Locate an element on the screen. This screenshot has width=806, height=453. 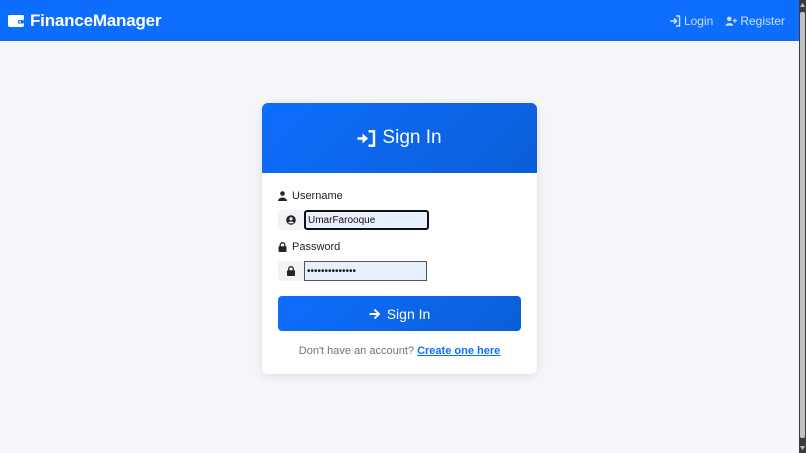
sign-in-icon is located at coordinates (366, 138).